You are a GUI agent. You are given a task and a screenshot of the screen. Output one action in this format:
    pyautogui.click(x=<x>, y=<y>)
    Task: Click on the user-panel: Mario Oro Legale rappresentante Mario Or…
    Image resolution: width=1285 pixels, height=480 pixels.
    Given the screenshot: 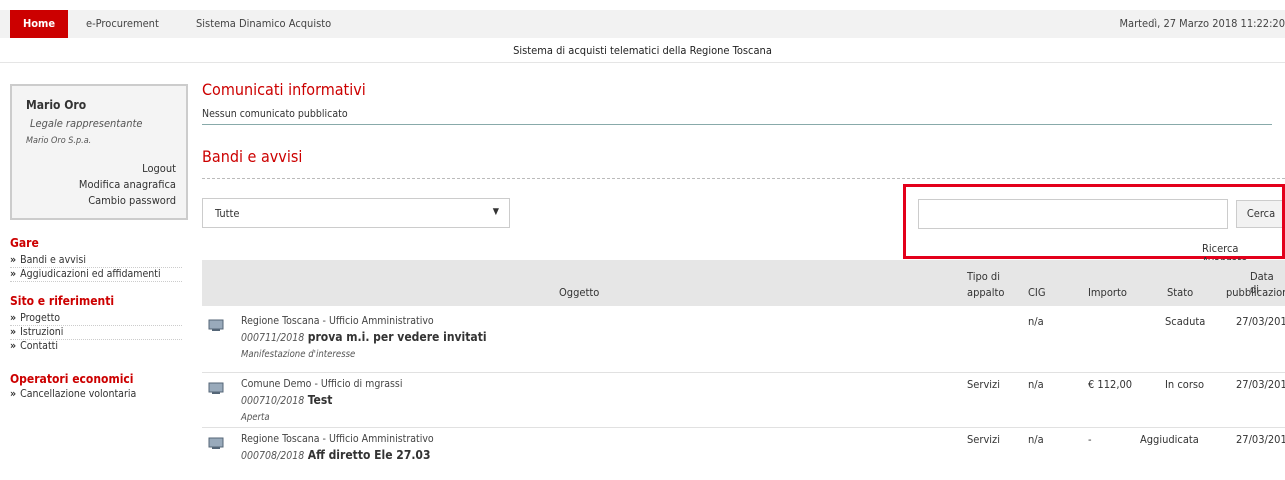 What is the action you would take?
    pyautogui.click(x=99, y=152)
    